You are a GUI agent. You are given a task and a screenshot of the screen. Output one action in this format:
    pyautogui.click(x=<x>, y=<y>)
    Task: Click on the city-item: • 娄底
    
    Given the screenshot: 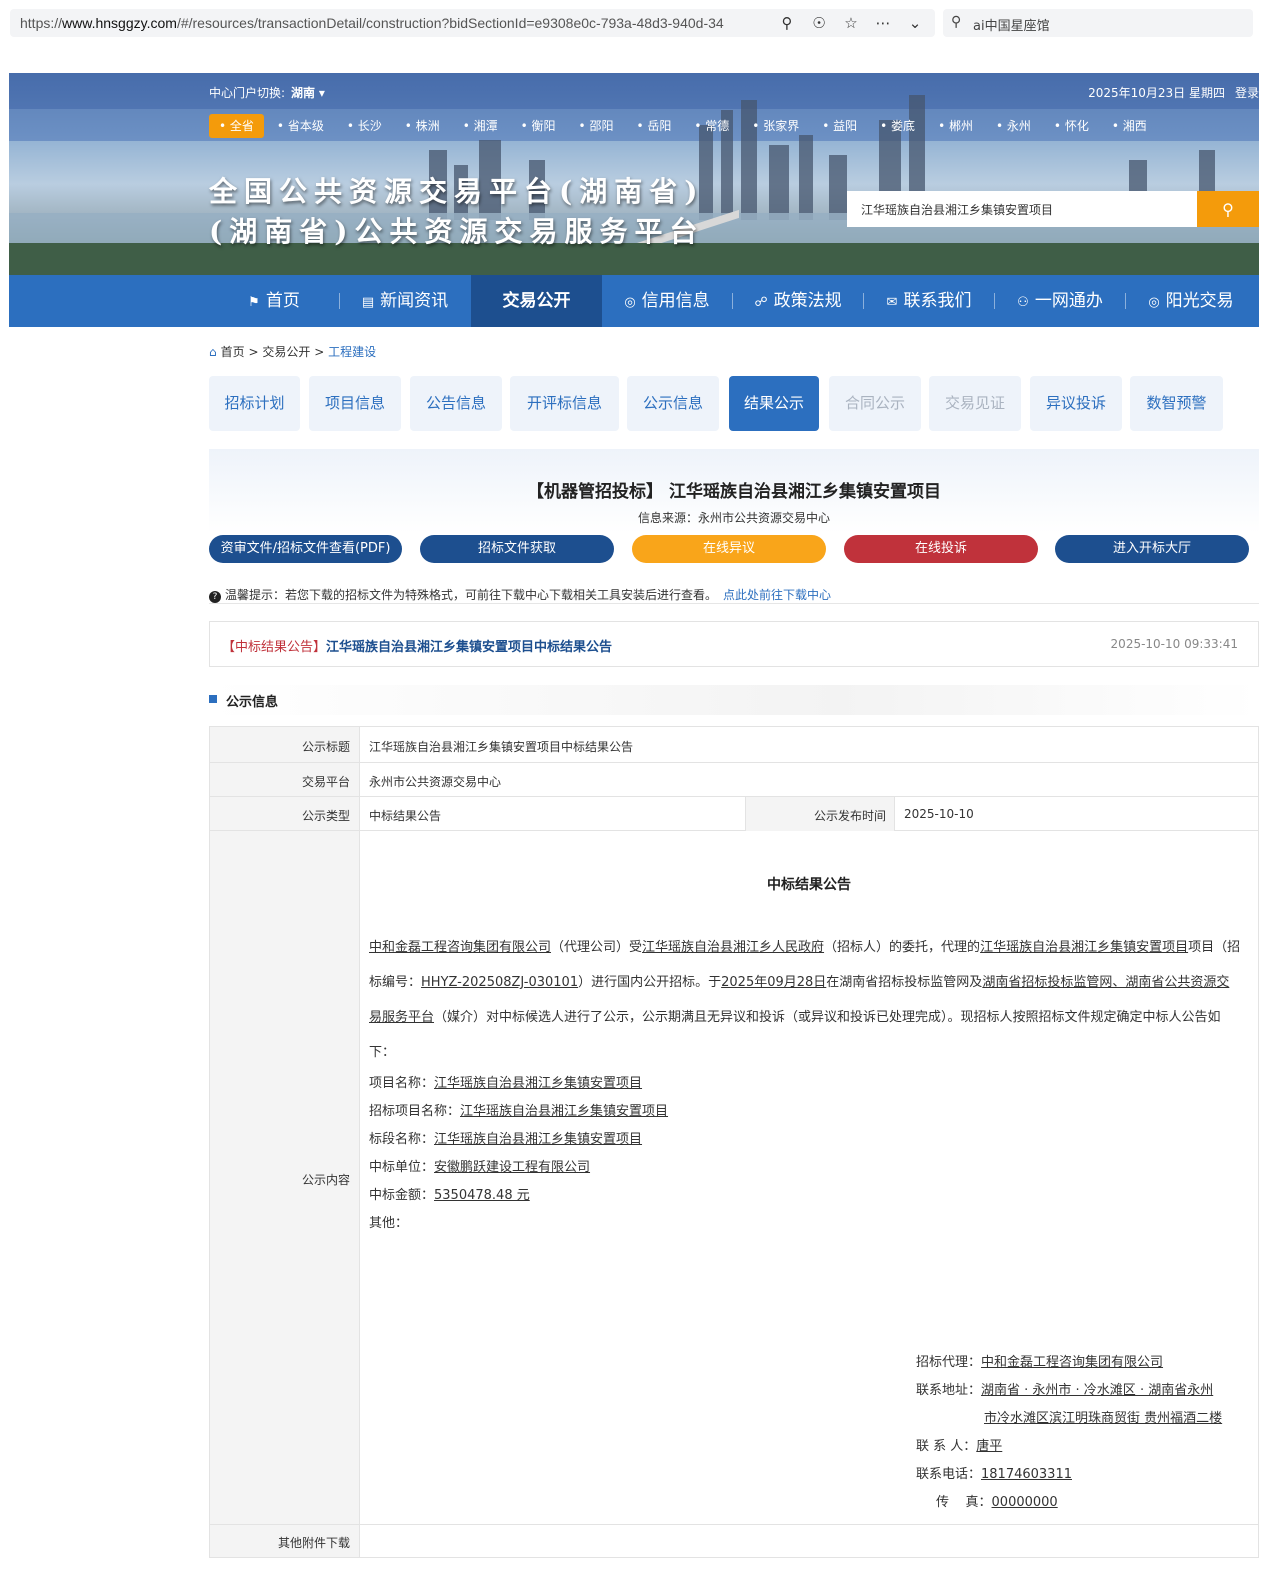 What is the action you would take?
    pyautogui.click(x=897, y=126)
    